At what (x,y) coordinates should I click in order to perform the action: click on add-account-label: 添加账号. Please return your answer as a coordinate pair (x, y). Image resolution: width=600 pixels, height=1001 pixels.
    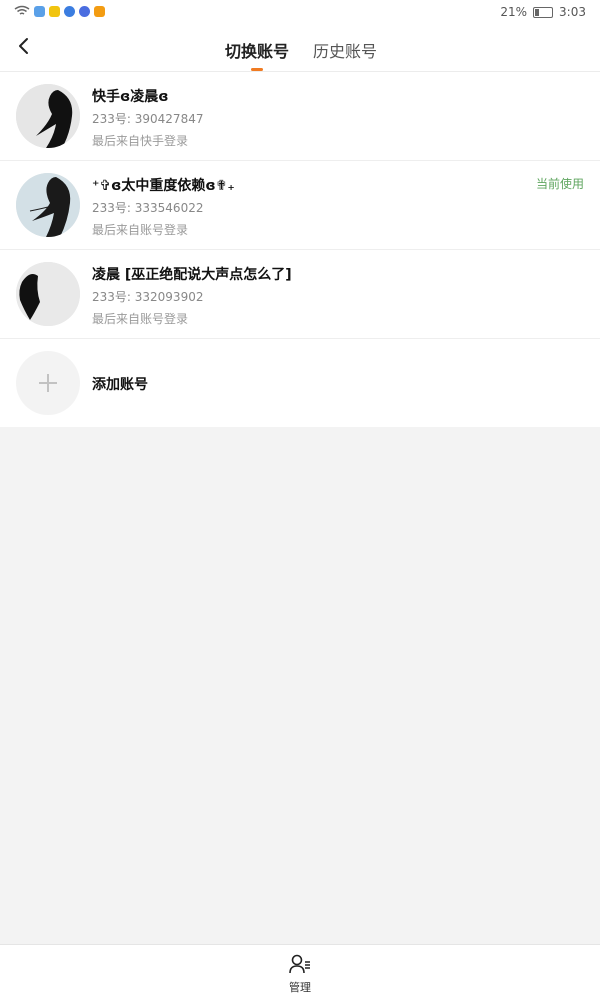
    Looking at the image, I should click on (120, 385).